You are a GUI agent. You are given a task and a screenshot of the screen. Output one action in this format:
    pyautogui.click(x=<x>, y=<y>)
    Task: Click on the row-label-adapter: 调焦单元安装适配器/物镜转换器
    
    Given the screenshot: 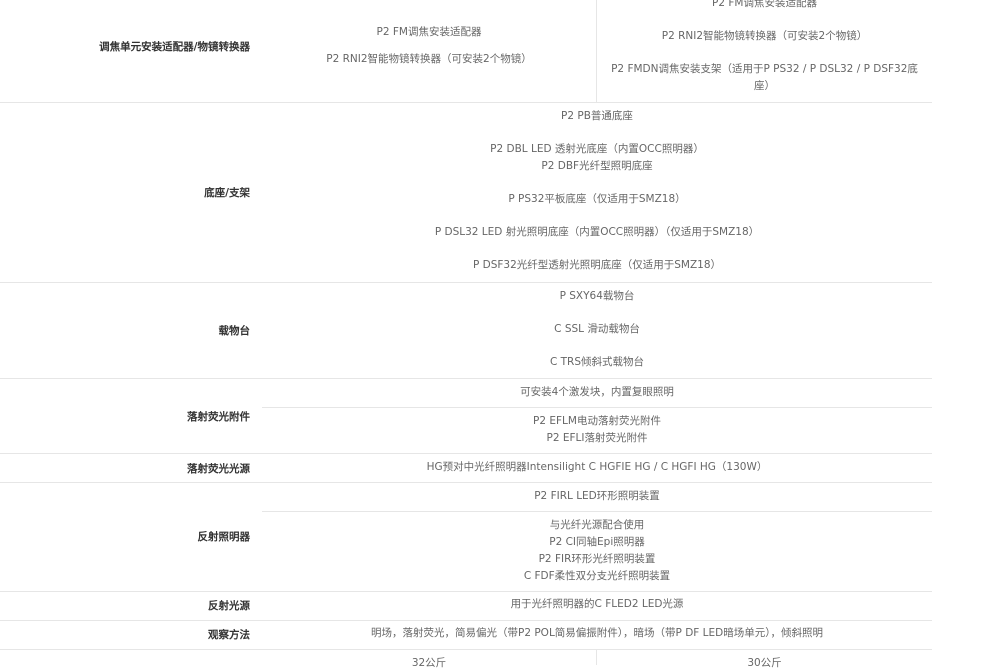 What is the action you would take?
    pyautogui.click(x=174, y=47)
    